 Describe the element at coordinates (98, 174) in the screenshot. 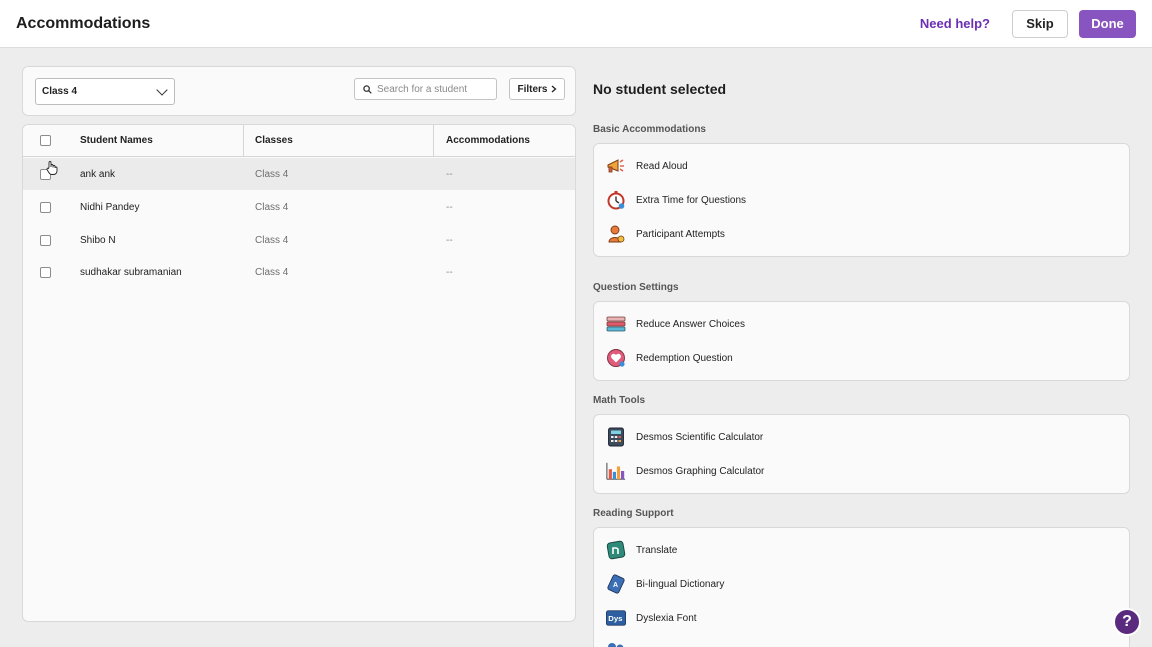

I see `student-name: ank ank` at that location.